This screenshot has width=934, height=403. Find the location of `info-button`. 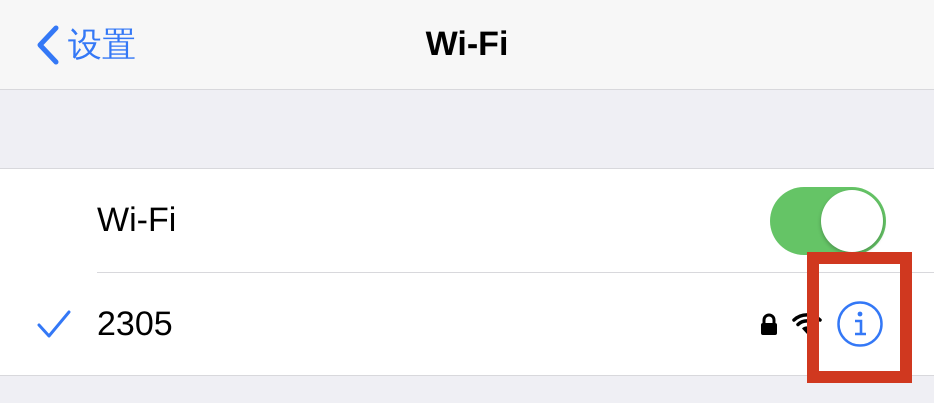

info-button is located at coordinates (860, 324).